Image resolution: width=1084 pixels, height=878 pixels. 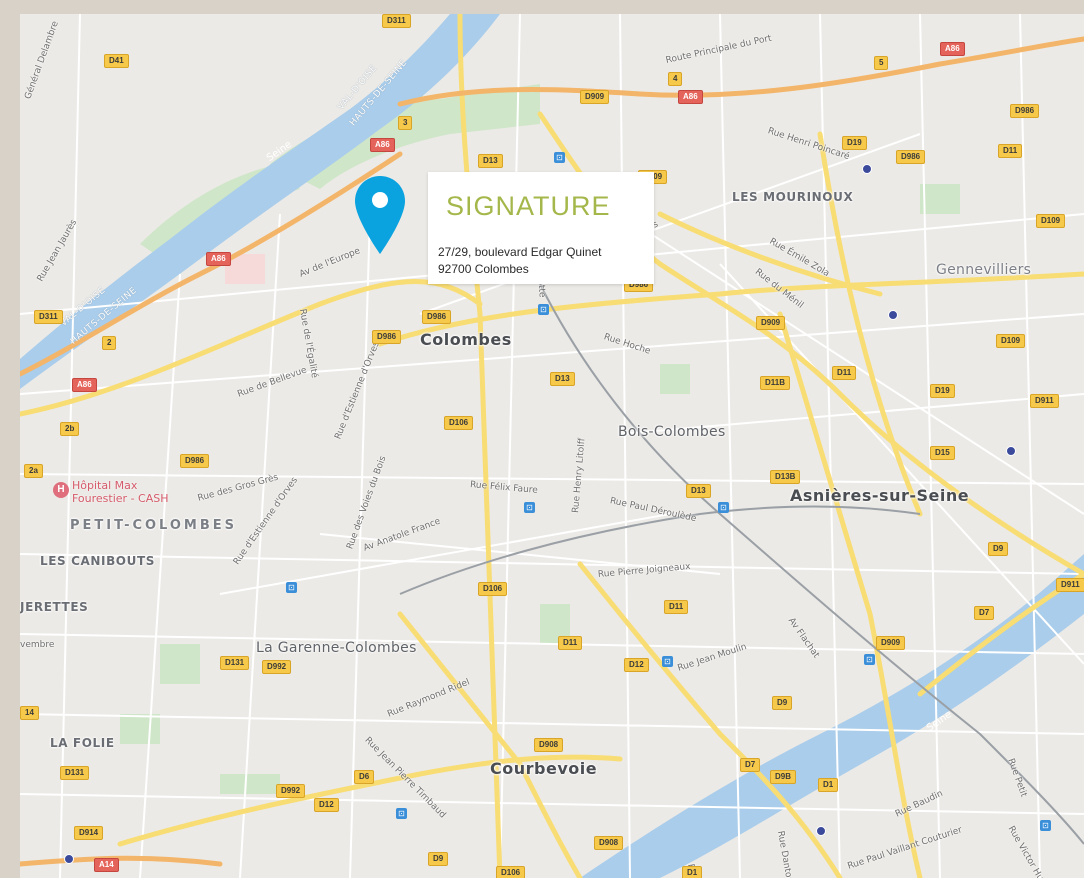 What do you see at coordinates (61, 490) in the screenshot?
I see `hospital-icon: H` at bounding box center [61, 490].